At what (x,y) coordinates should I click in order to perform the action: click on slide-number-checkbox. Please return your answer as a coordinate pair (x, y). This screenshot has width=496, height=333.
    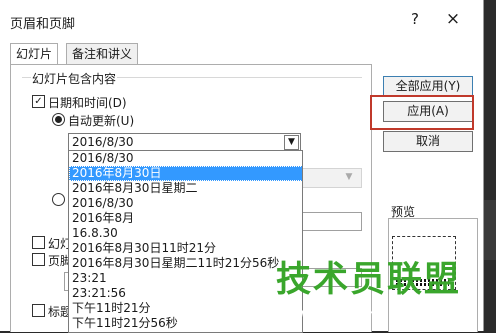
    Looking at the image, I should click on (38, 242).